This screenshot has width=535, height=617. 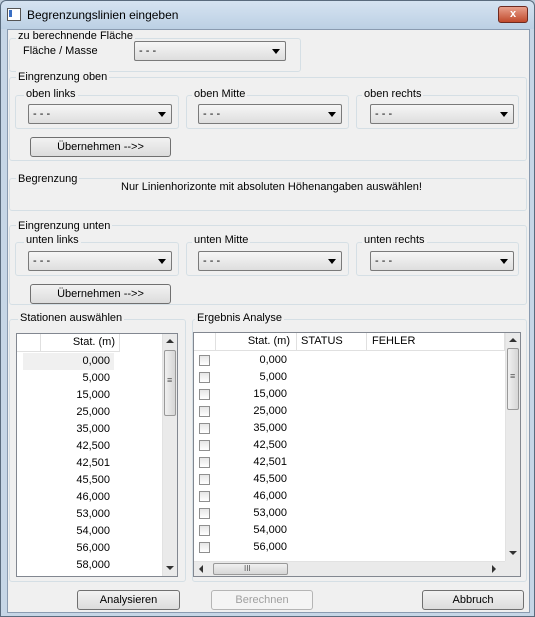 I want to click on stations-vscroll: ≡, so click(x=169, y=455).